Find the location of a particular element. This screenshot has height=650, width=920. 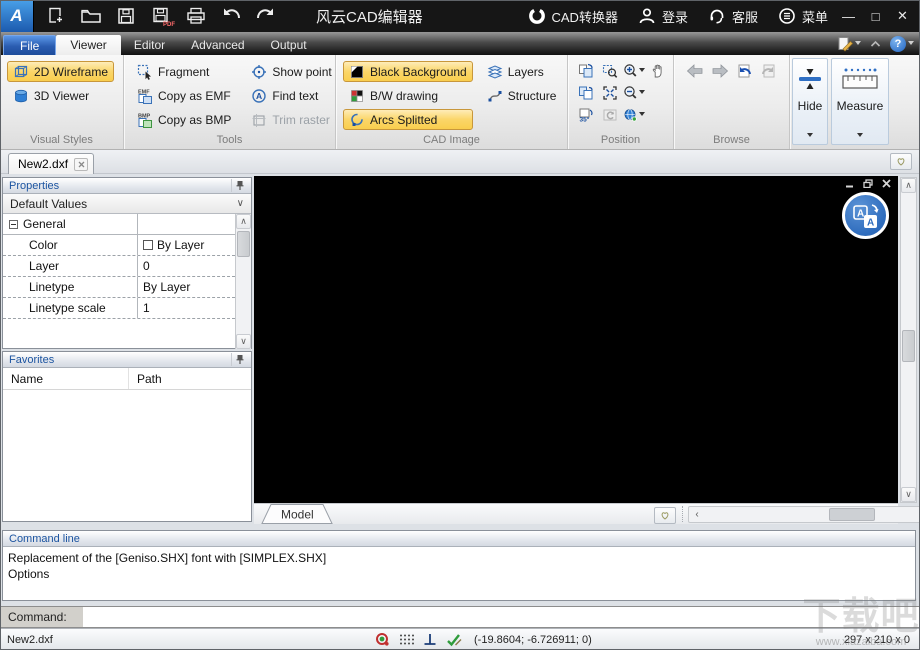

redo-button is located at coordinates (266, 16).